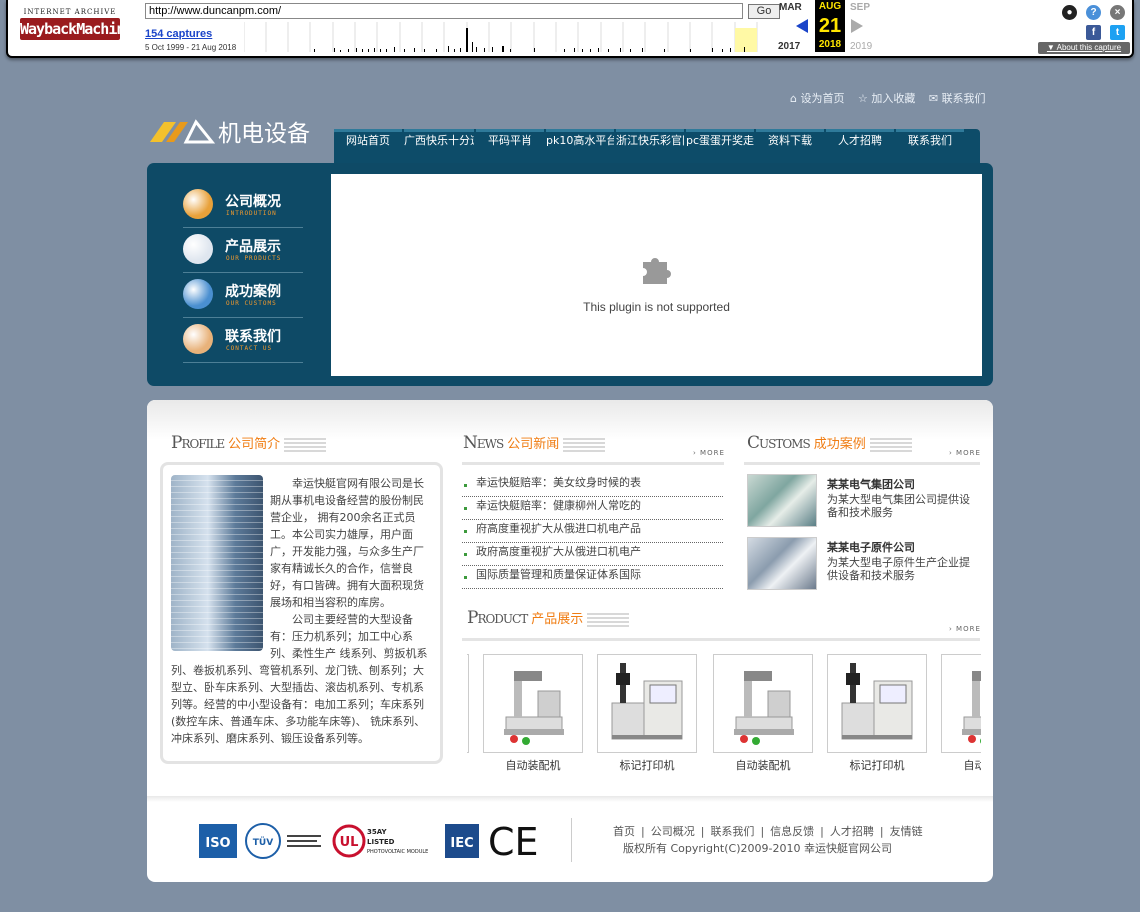  I want to click on product-item-partial, so click(468, 703).